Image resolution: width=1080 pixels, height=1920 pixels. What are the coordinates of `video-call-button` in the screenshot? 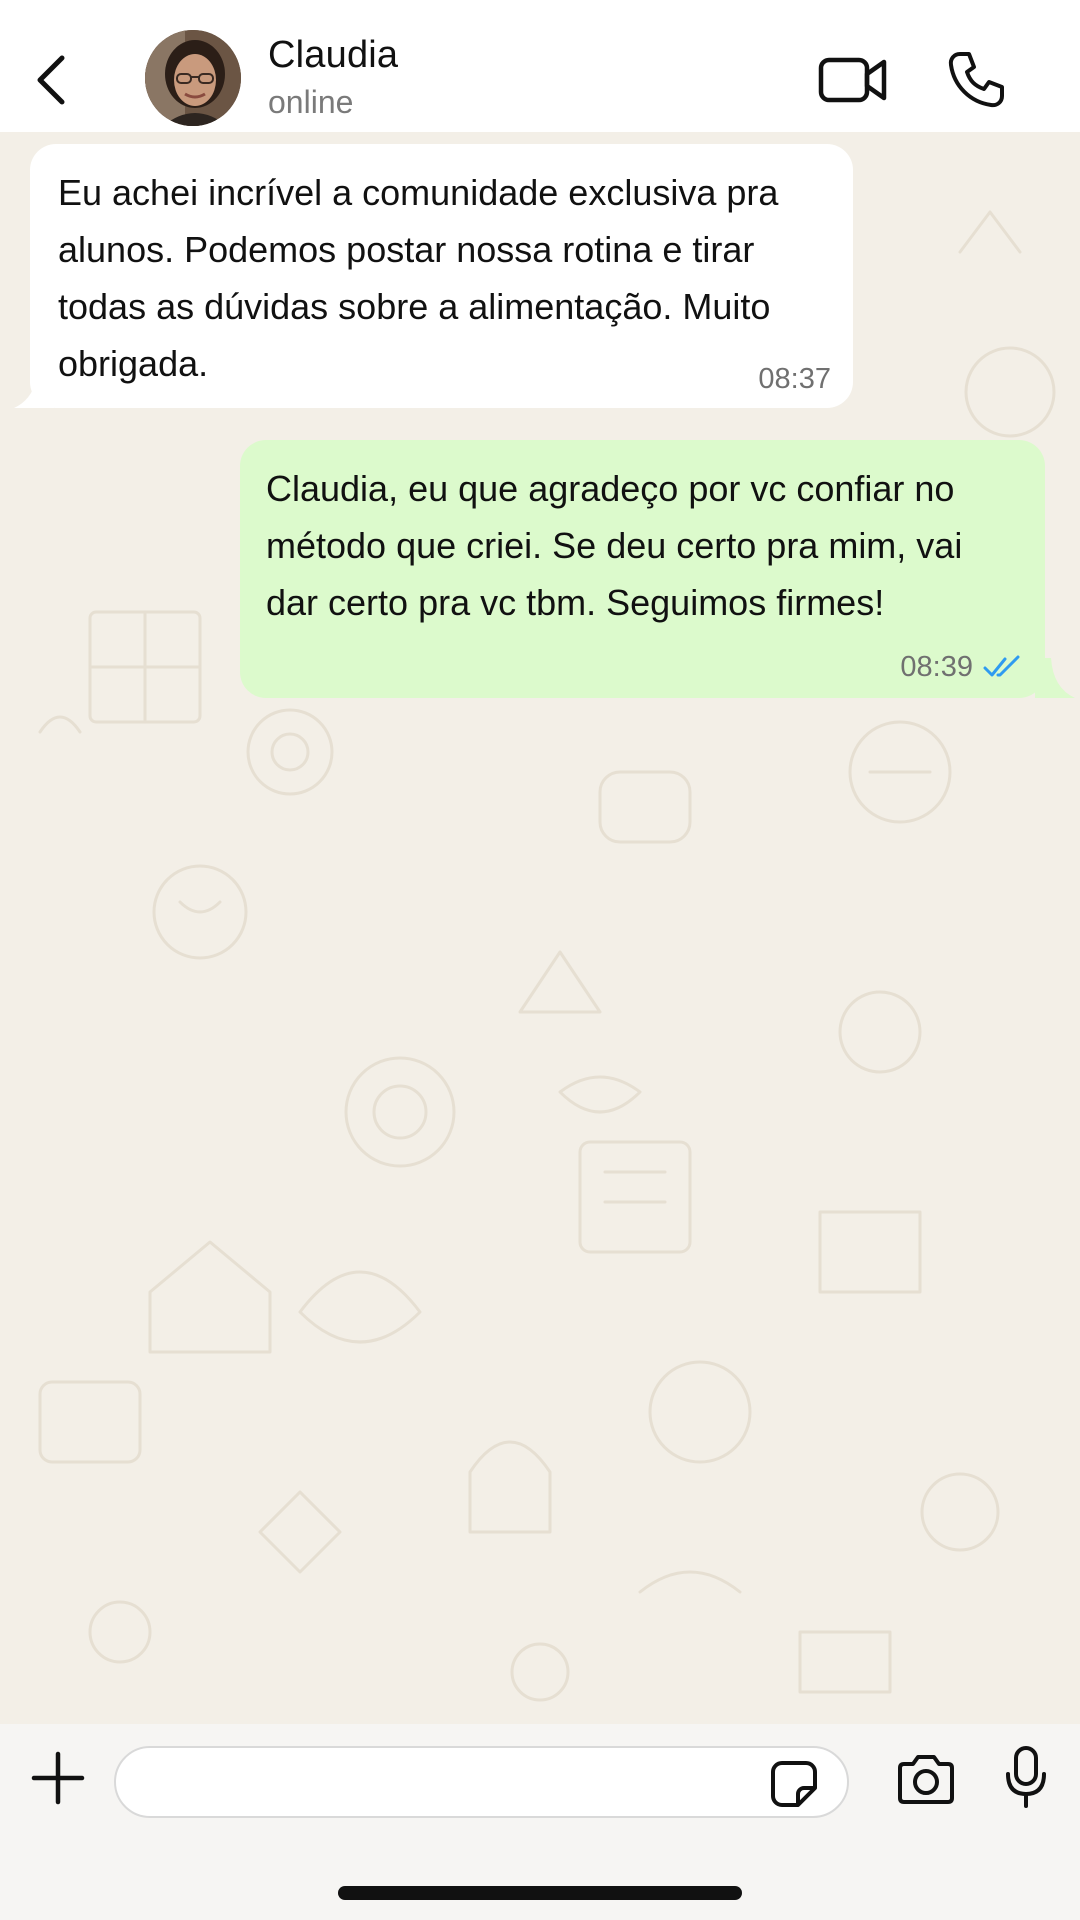 It's located at (853, 80).